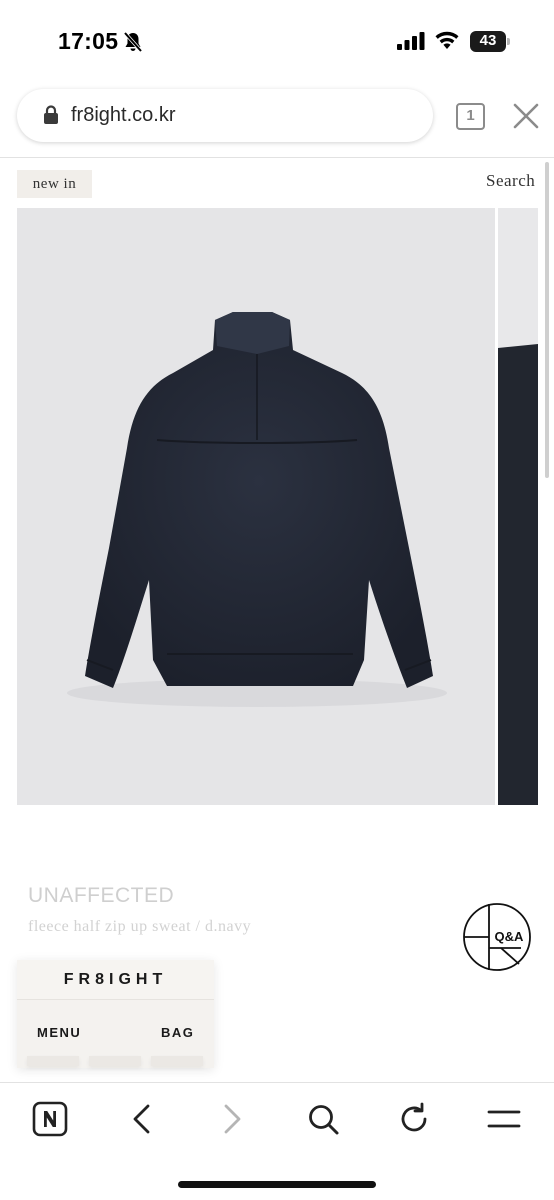 The height and width of the screenshot is (1200, 554). Describe the element at coordinates (470, 116) in the screenshot. I see `tabs-button: 1` at that location.